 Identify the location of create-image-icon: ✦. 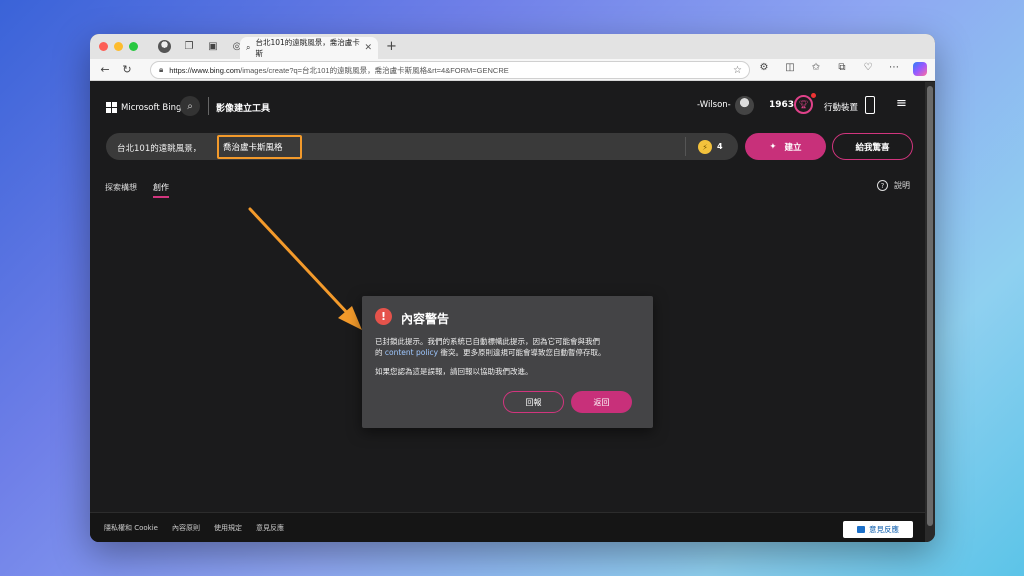
(773, 146).